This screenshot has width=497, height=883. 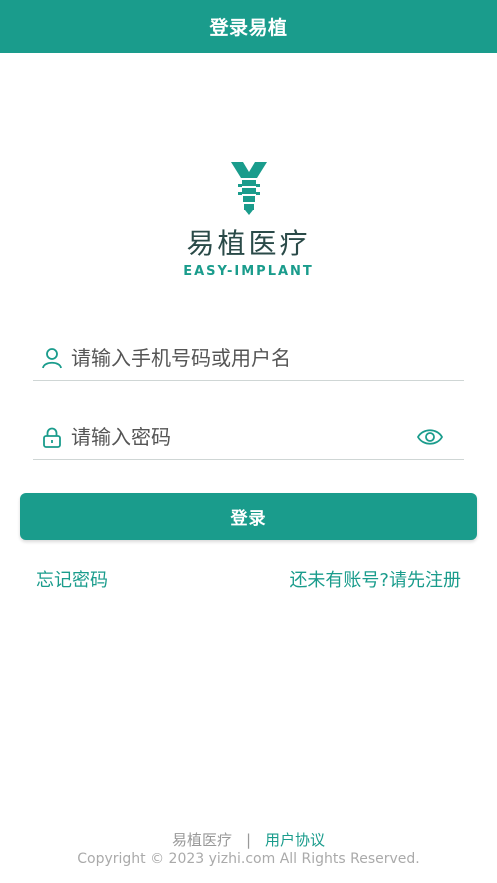 I want to click on forgot-password-link: 忘记密码, so click(x=72, y=579).